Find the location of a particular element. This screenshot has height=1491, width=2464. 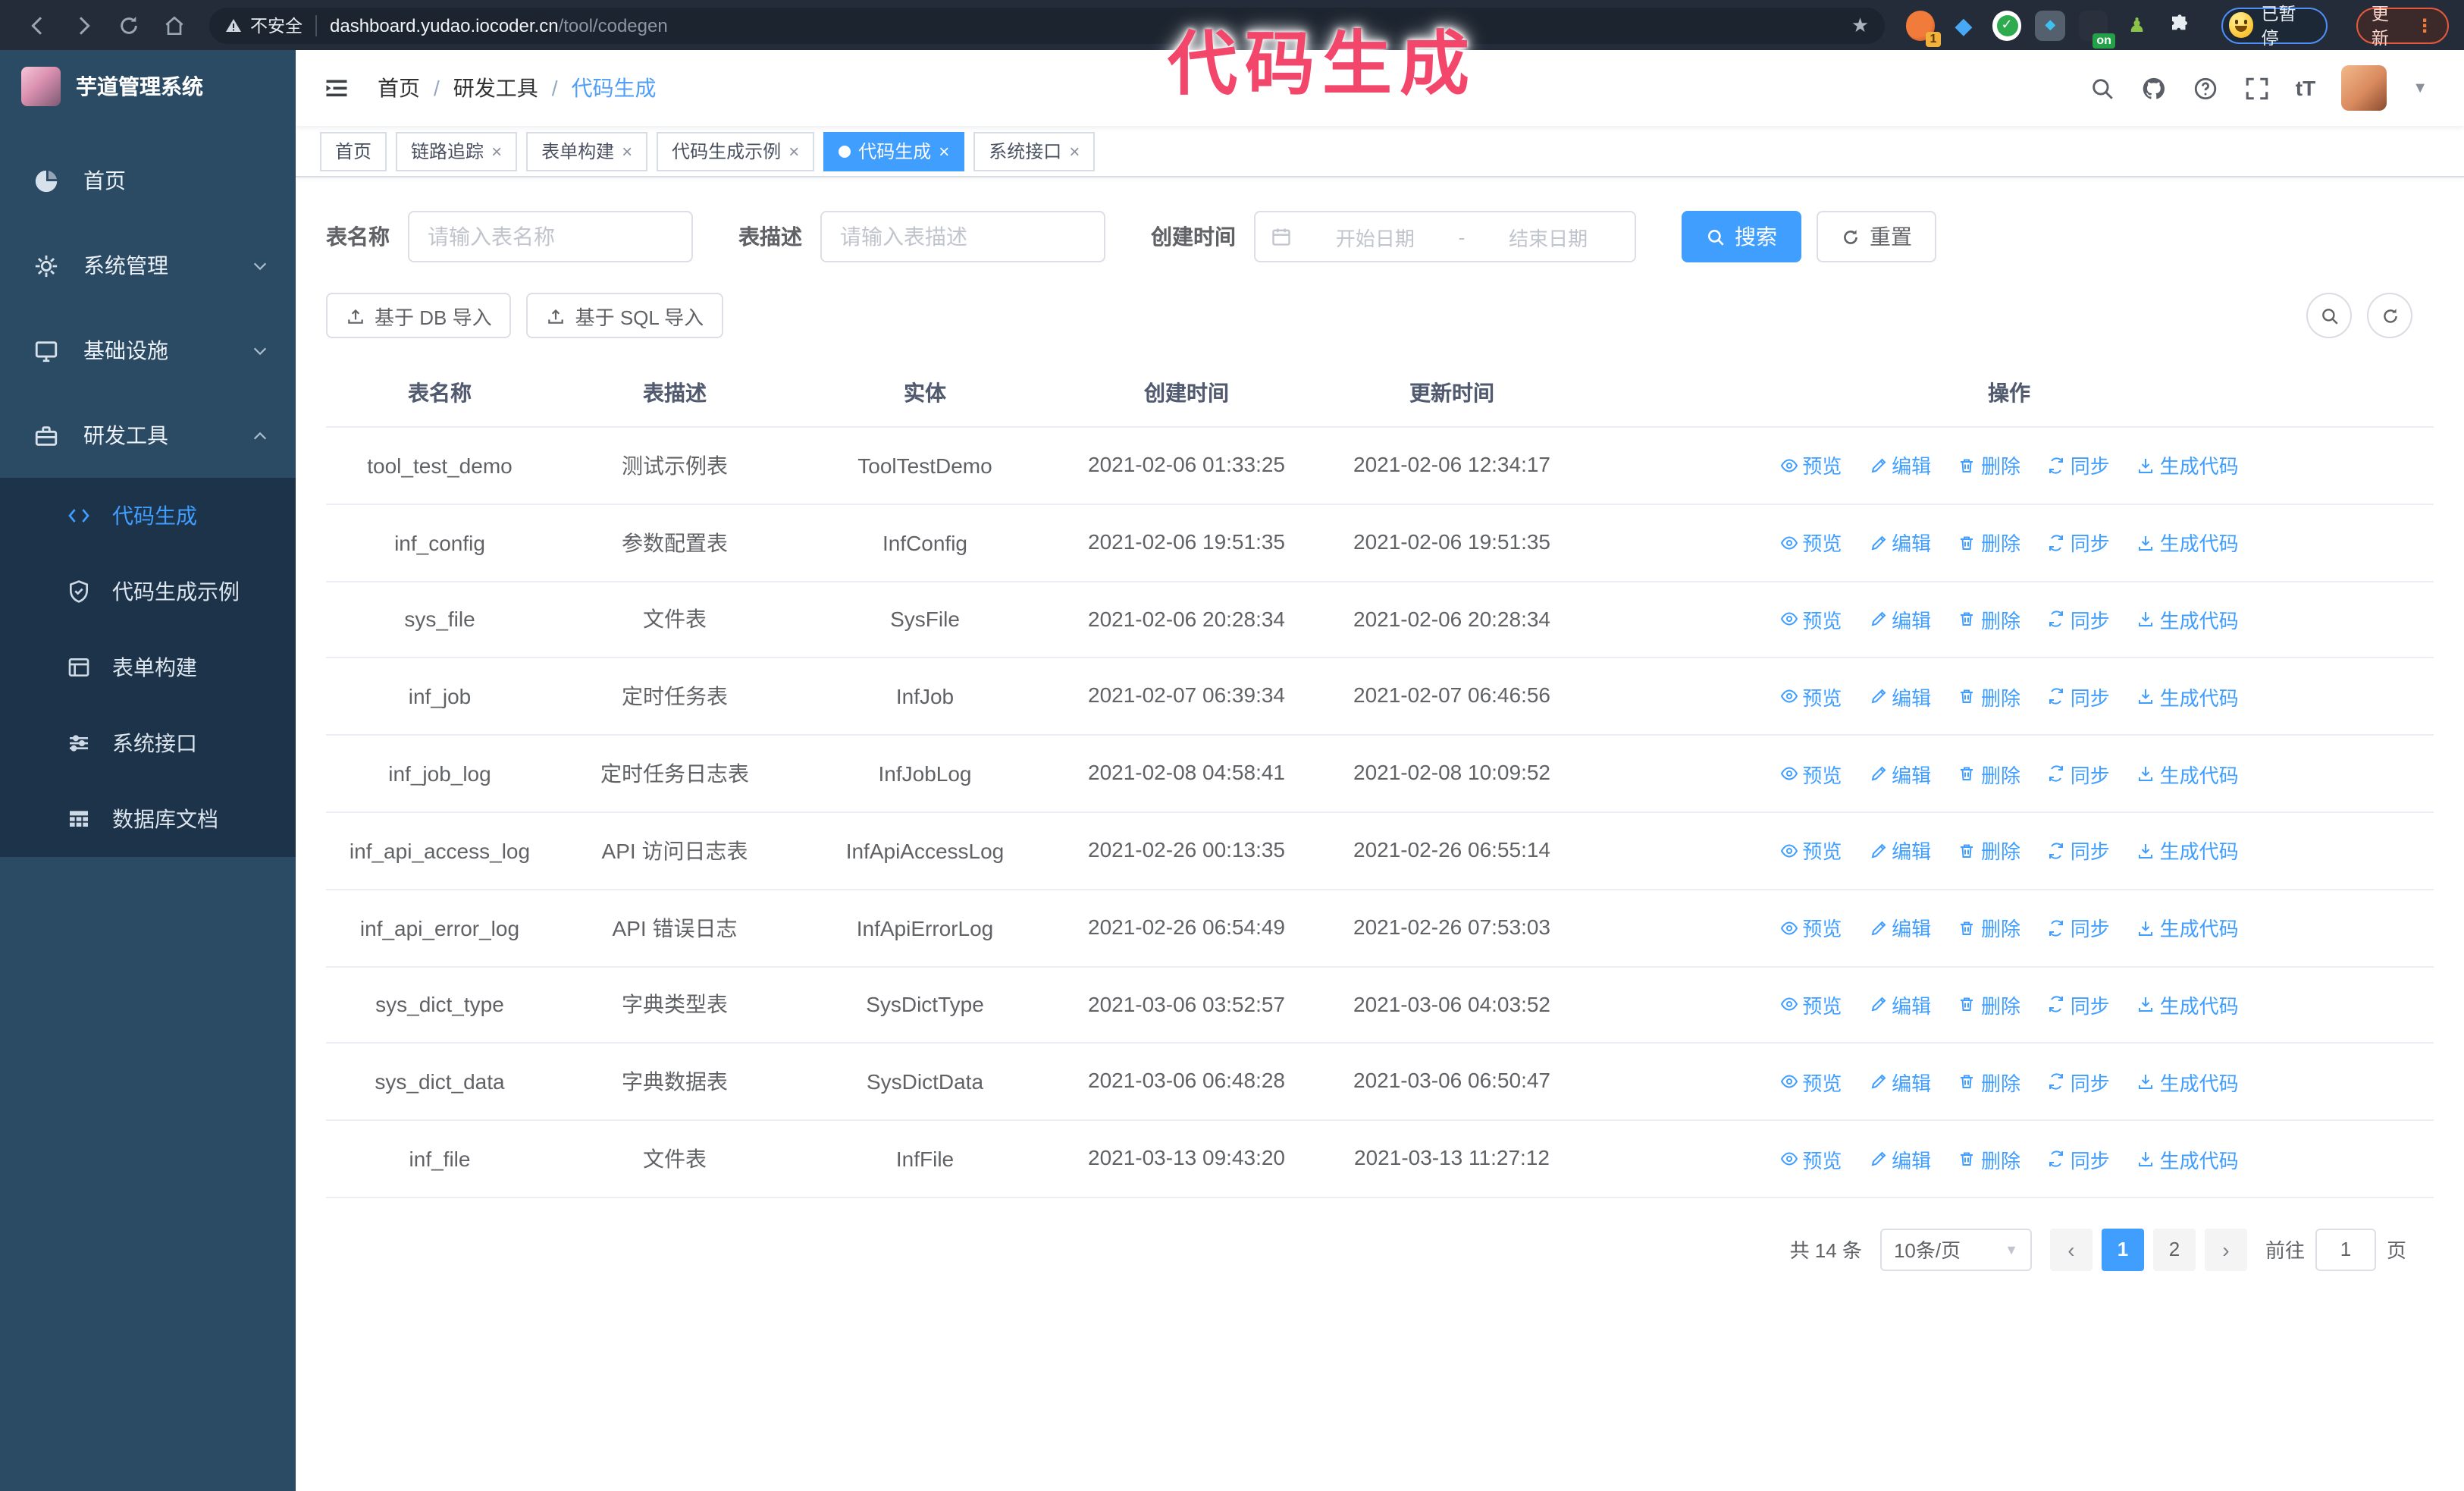

tag-form-builder: 表单构建 × is located at coordinates (587, 151).